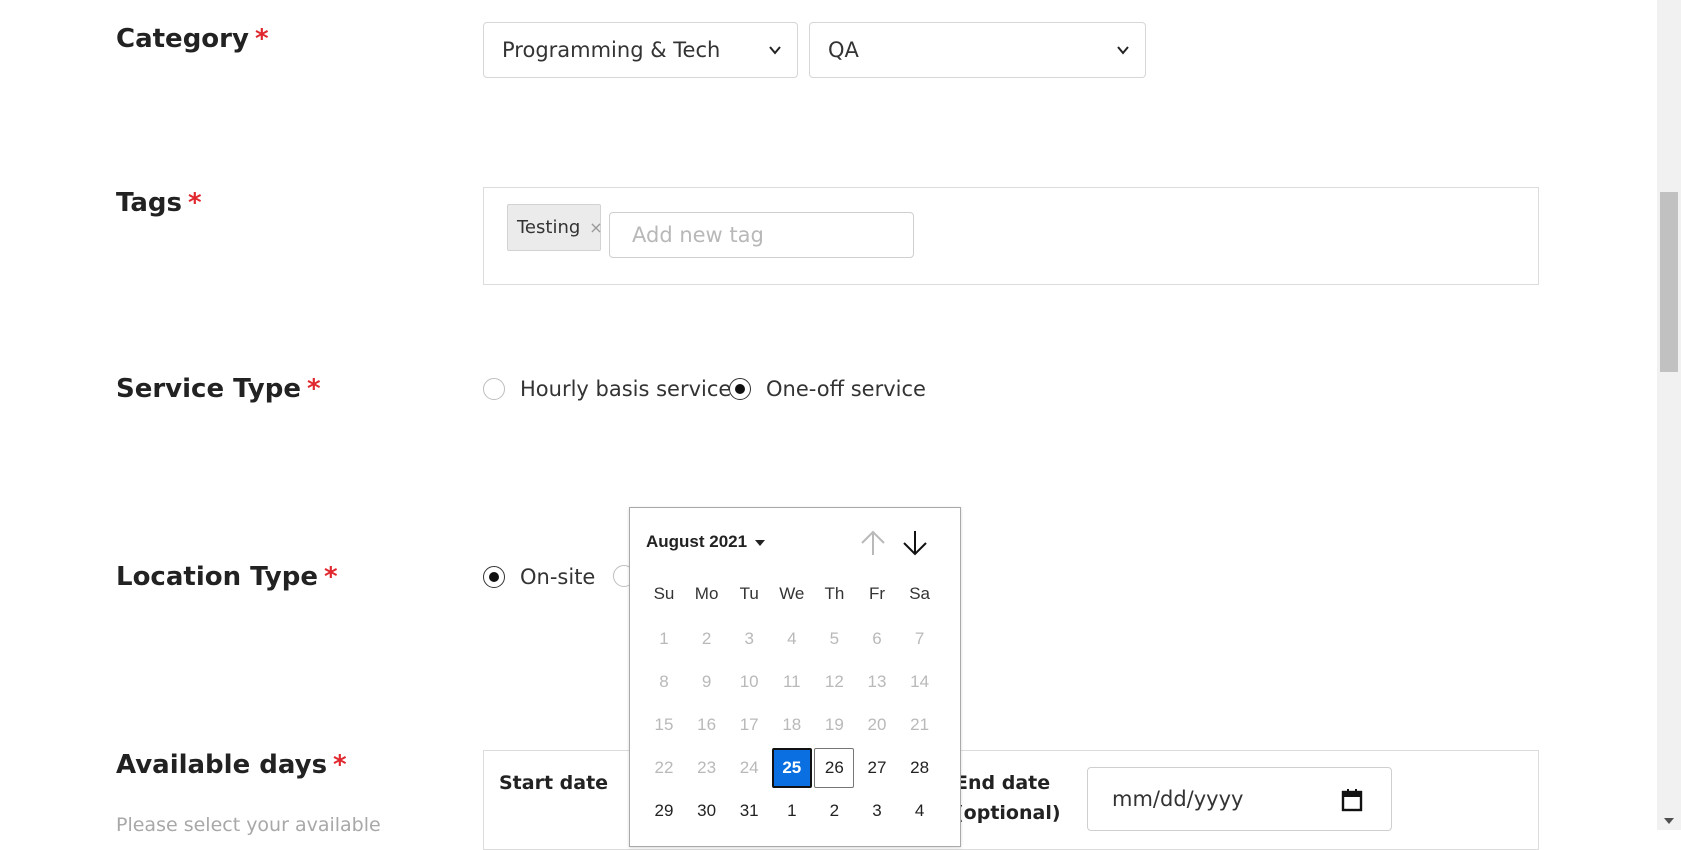  What do you see at coordinates (761, 235) in the screenshot?
I see `add-tag-input` at bounding box center [761, 235].